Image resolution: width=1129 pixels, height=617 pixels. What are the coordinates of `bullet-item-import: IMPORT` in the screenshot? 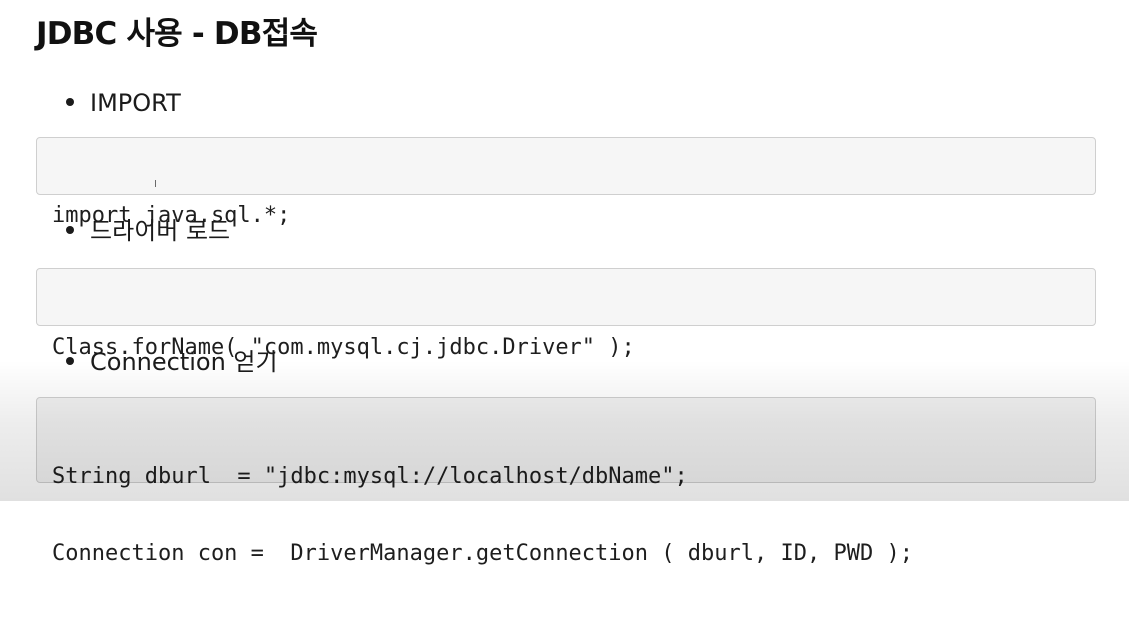 It's located at (123, 103).